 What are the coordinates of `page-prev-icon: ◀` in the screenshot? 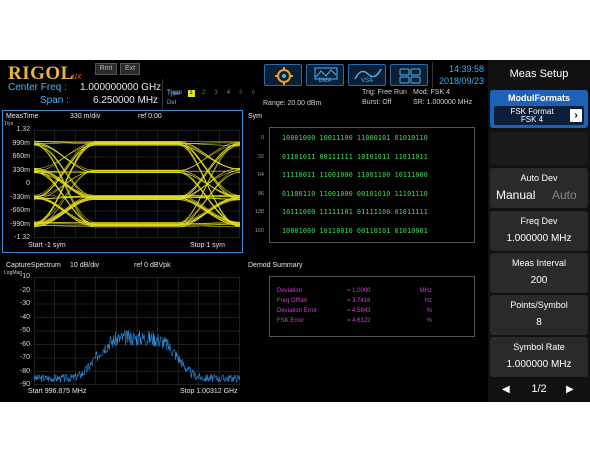 It's located at (506, 389).